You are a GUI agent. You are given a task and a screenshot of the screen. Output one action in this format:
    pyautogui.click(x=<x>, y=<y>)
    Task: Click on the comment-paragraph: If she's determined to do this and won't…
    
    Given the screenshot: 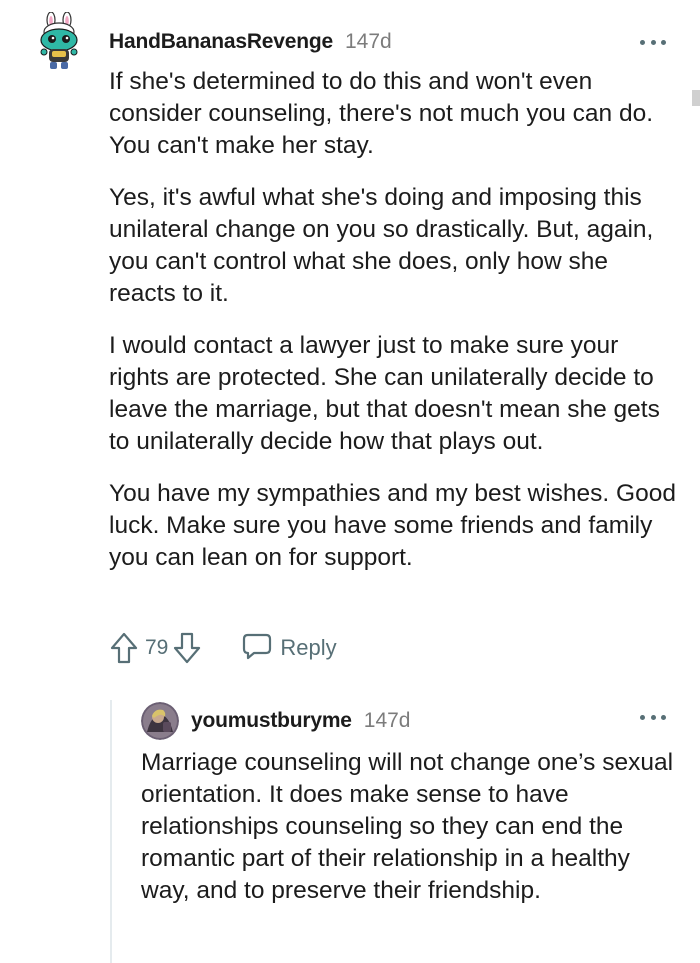 What is the action you would take?
    pyautogui.click(x=381, y=113)
    